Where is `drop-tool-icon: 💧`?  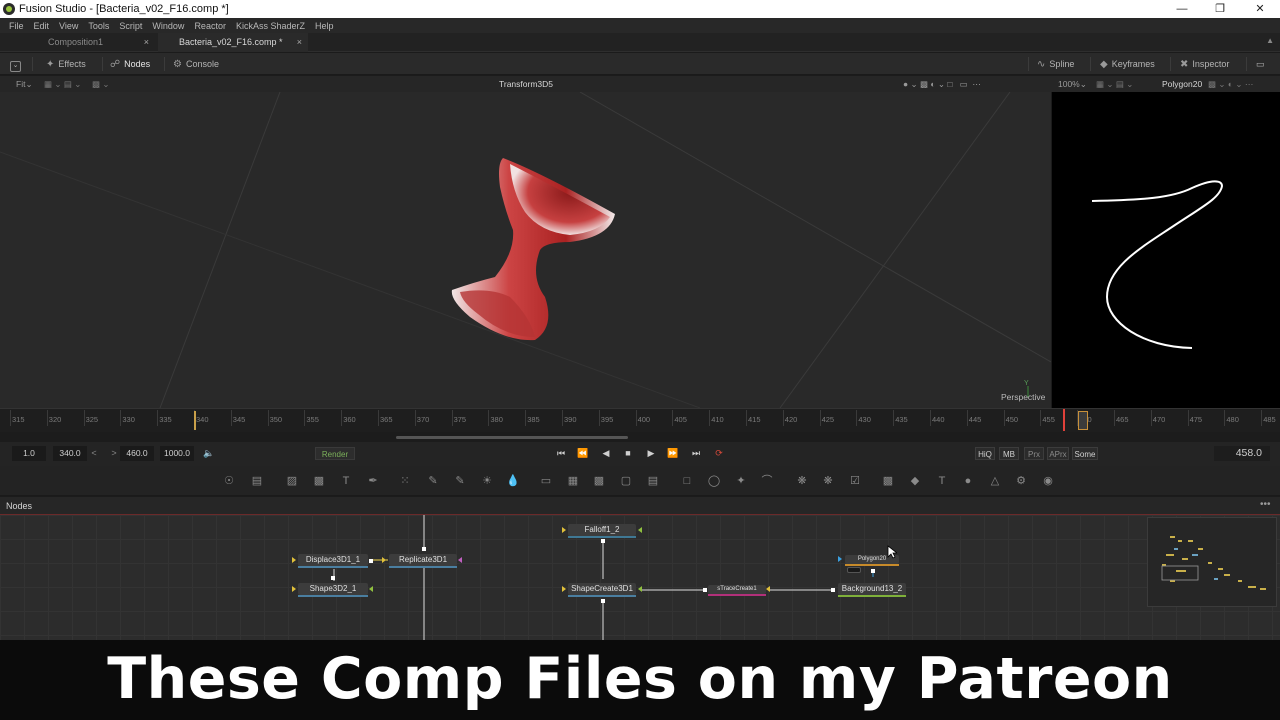
drop-tool-icon: 💧 is located at coordinates (513, 481).